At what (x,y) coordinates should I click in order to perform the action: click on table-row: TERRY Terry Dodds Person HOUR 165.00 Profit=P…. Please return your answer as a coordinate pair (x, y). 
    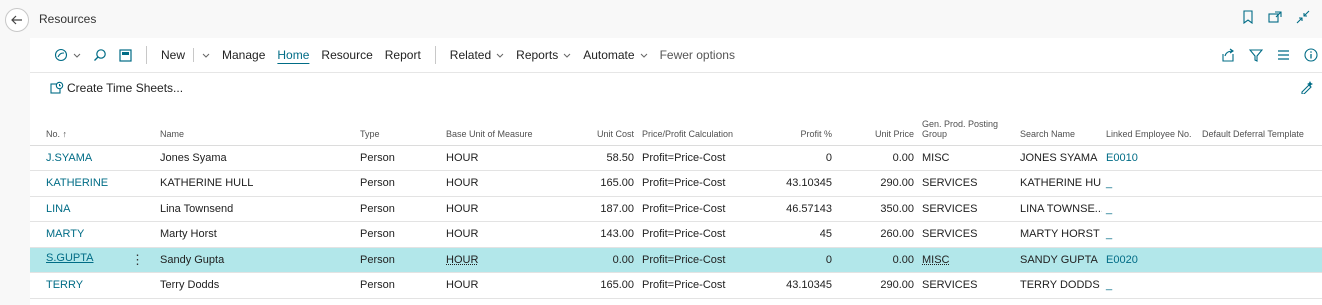
    Looking at the image, I should click on (676, 285).